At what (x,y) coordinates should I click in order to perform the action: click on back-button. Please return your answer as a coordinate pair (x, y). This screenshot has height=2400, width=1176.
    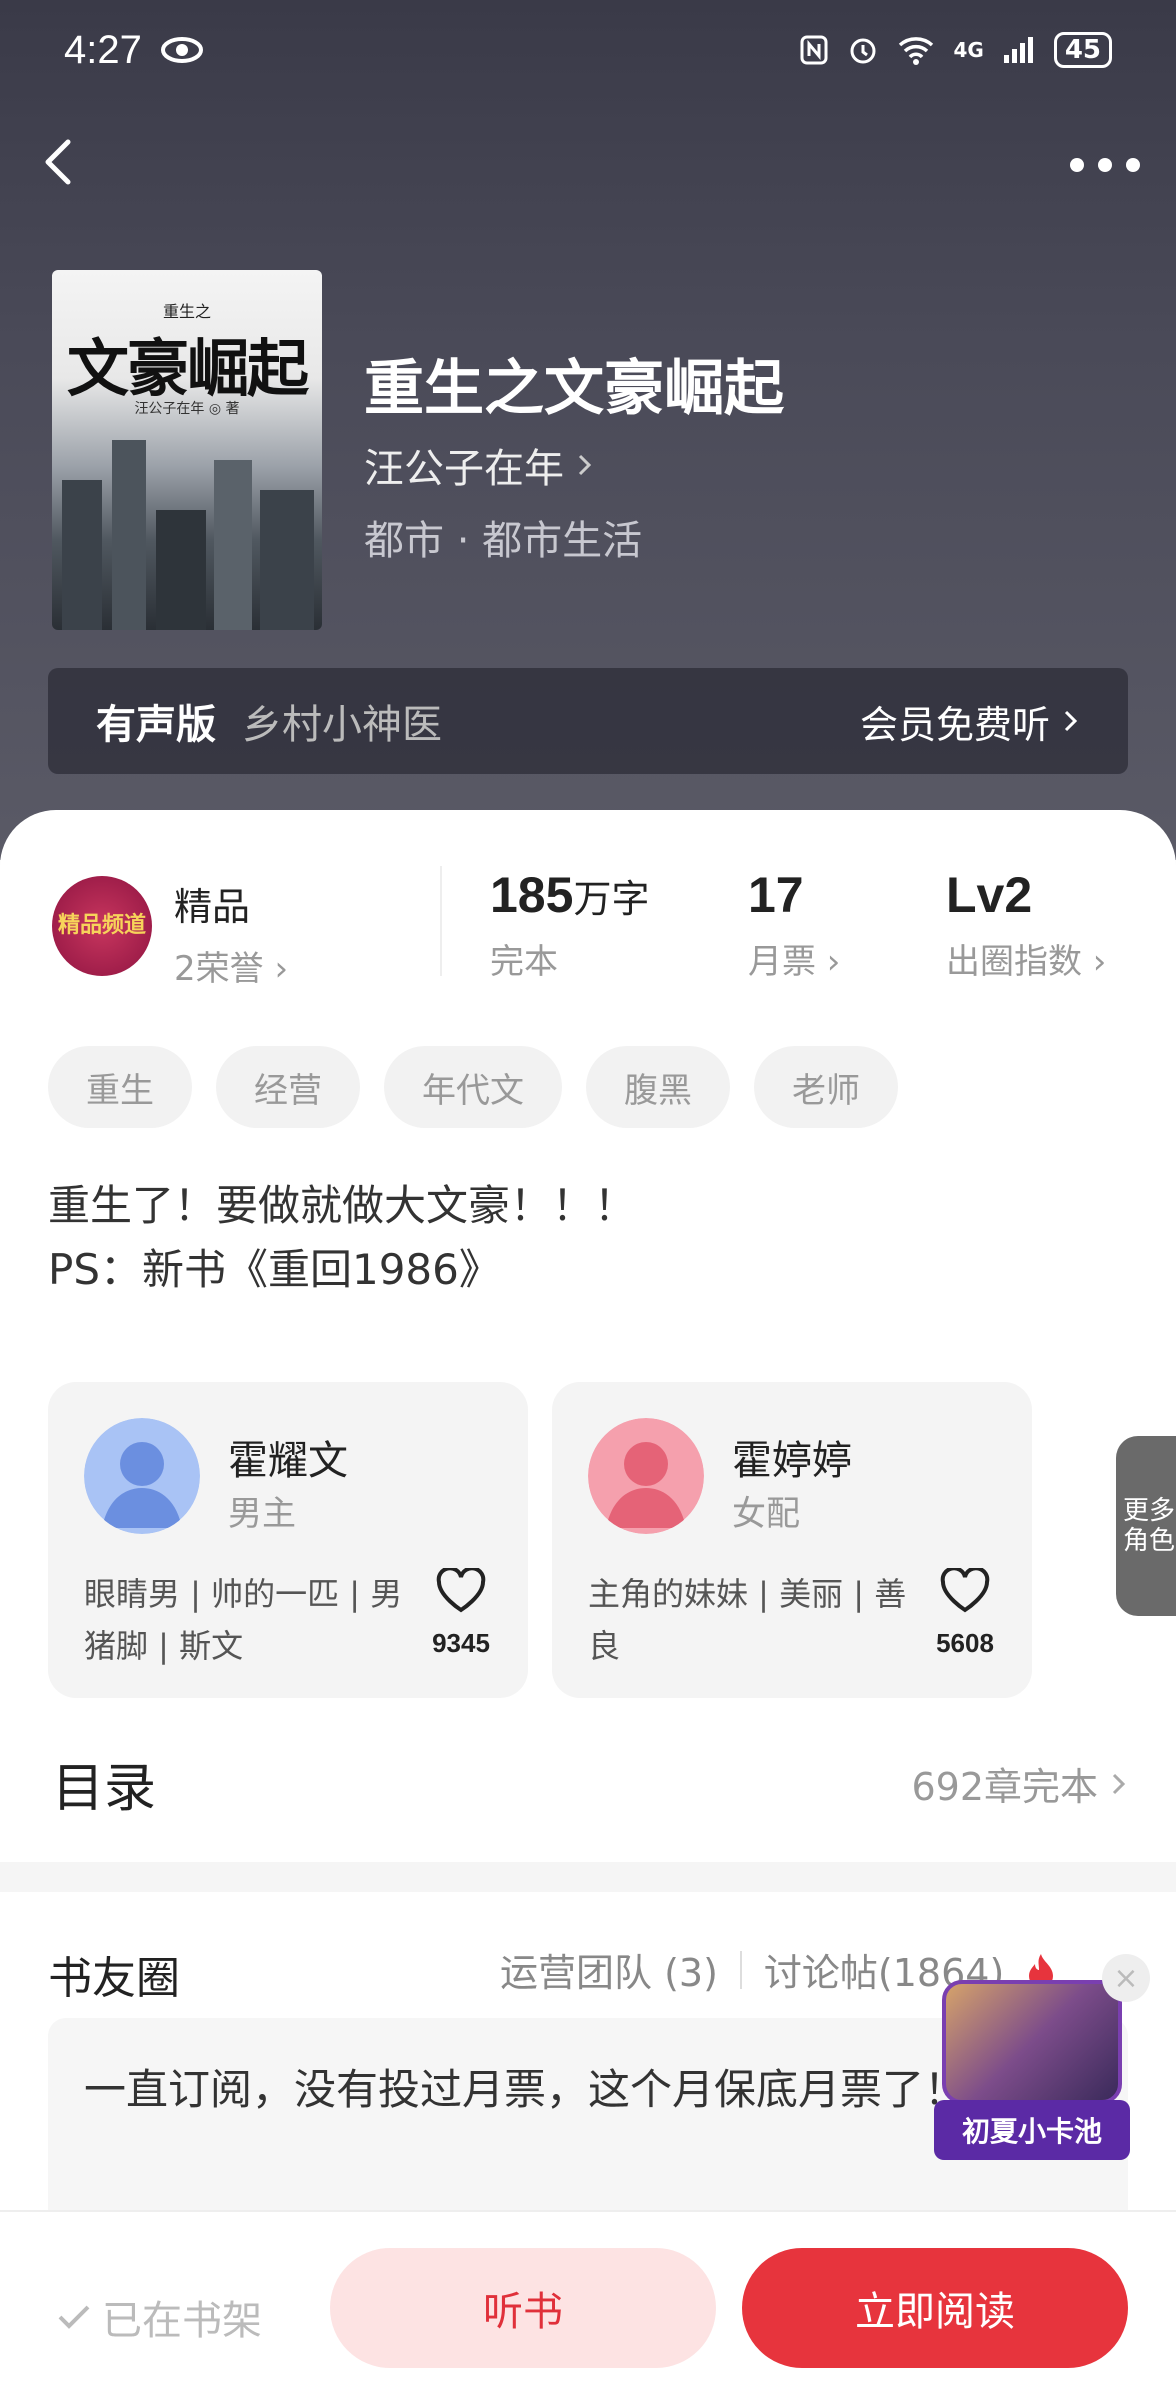
    Looking at the image, I should click on (60, 162).